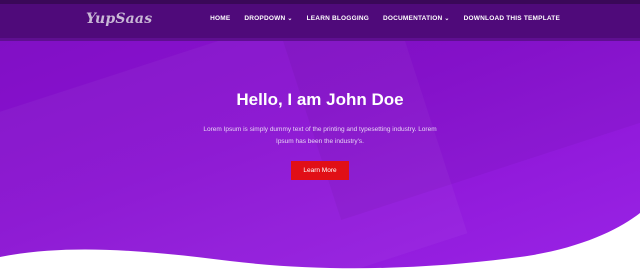  I want to click on nav-item-label: LEARN BLOGGING, so click(337, 18).